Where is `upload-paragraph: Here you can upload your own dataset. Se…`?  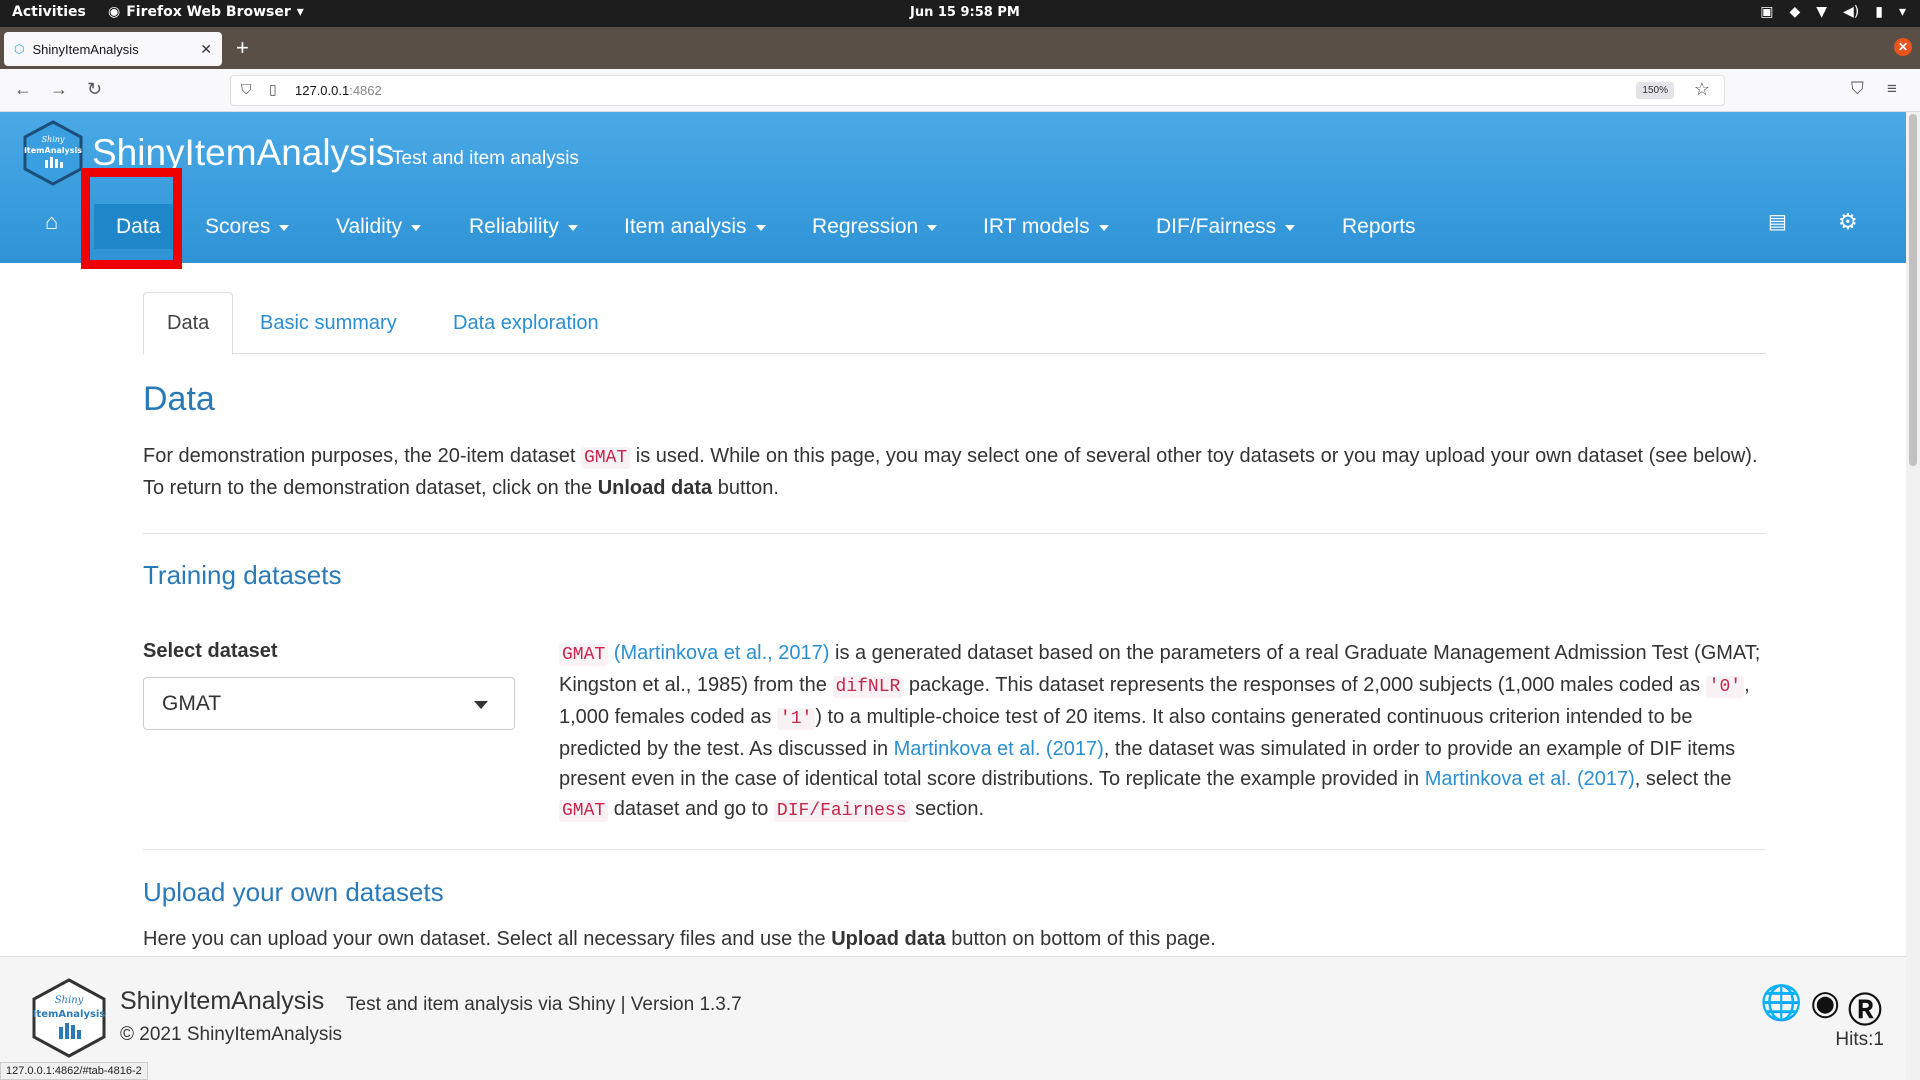
upload-paragraph: Here you can upload your own dataset. Se… is located at coordinates (679, 939).